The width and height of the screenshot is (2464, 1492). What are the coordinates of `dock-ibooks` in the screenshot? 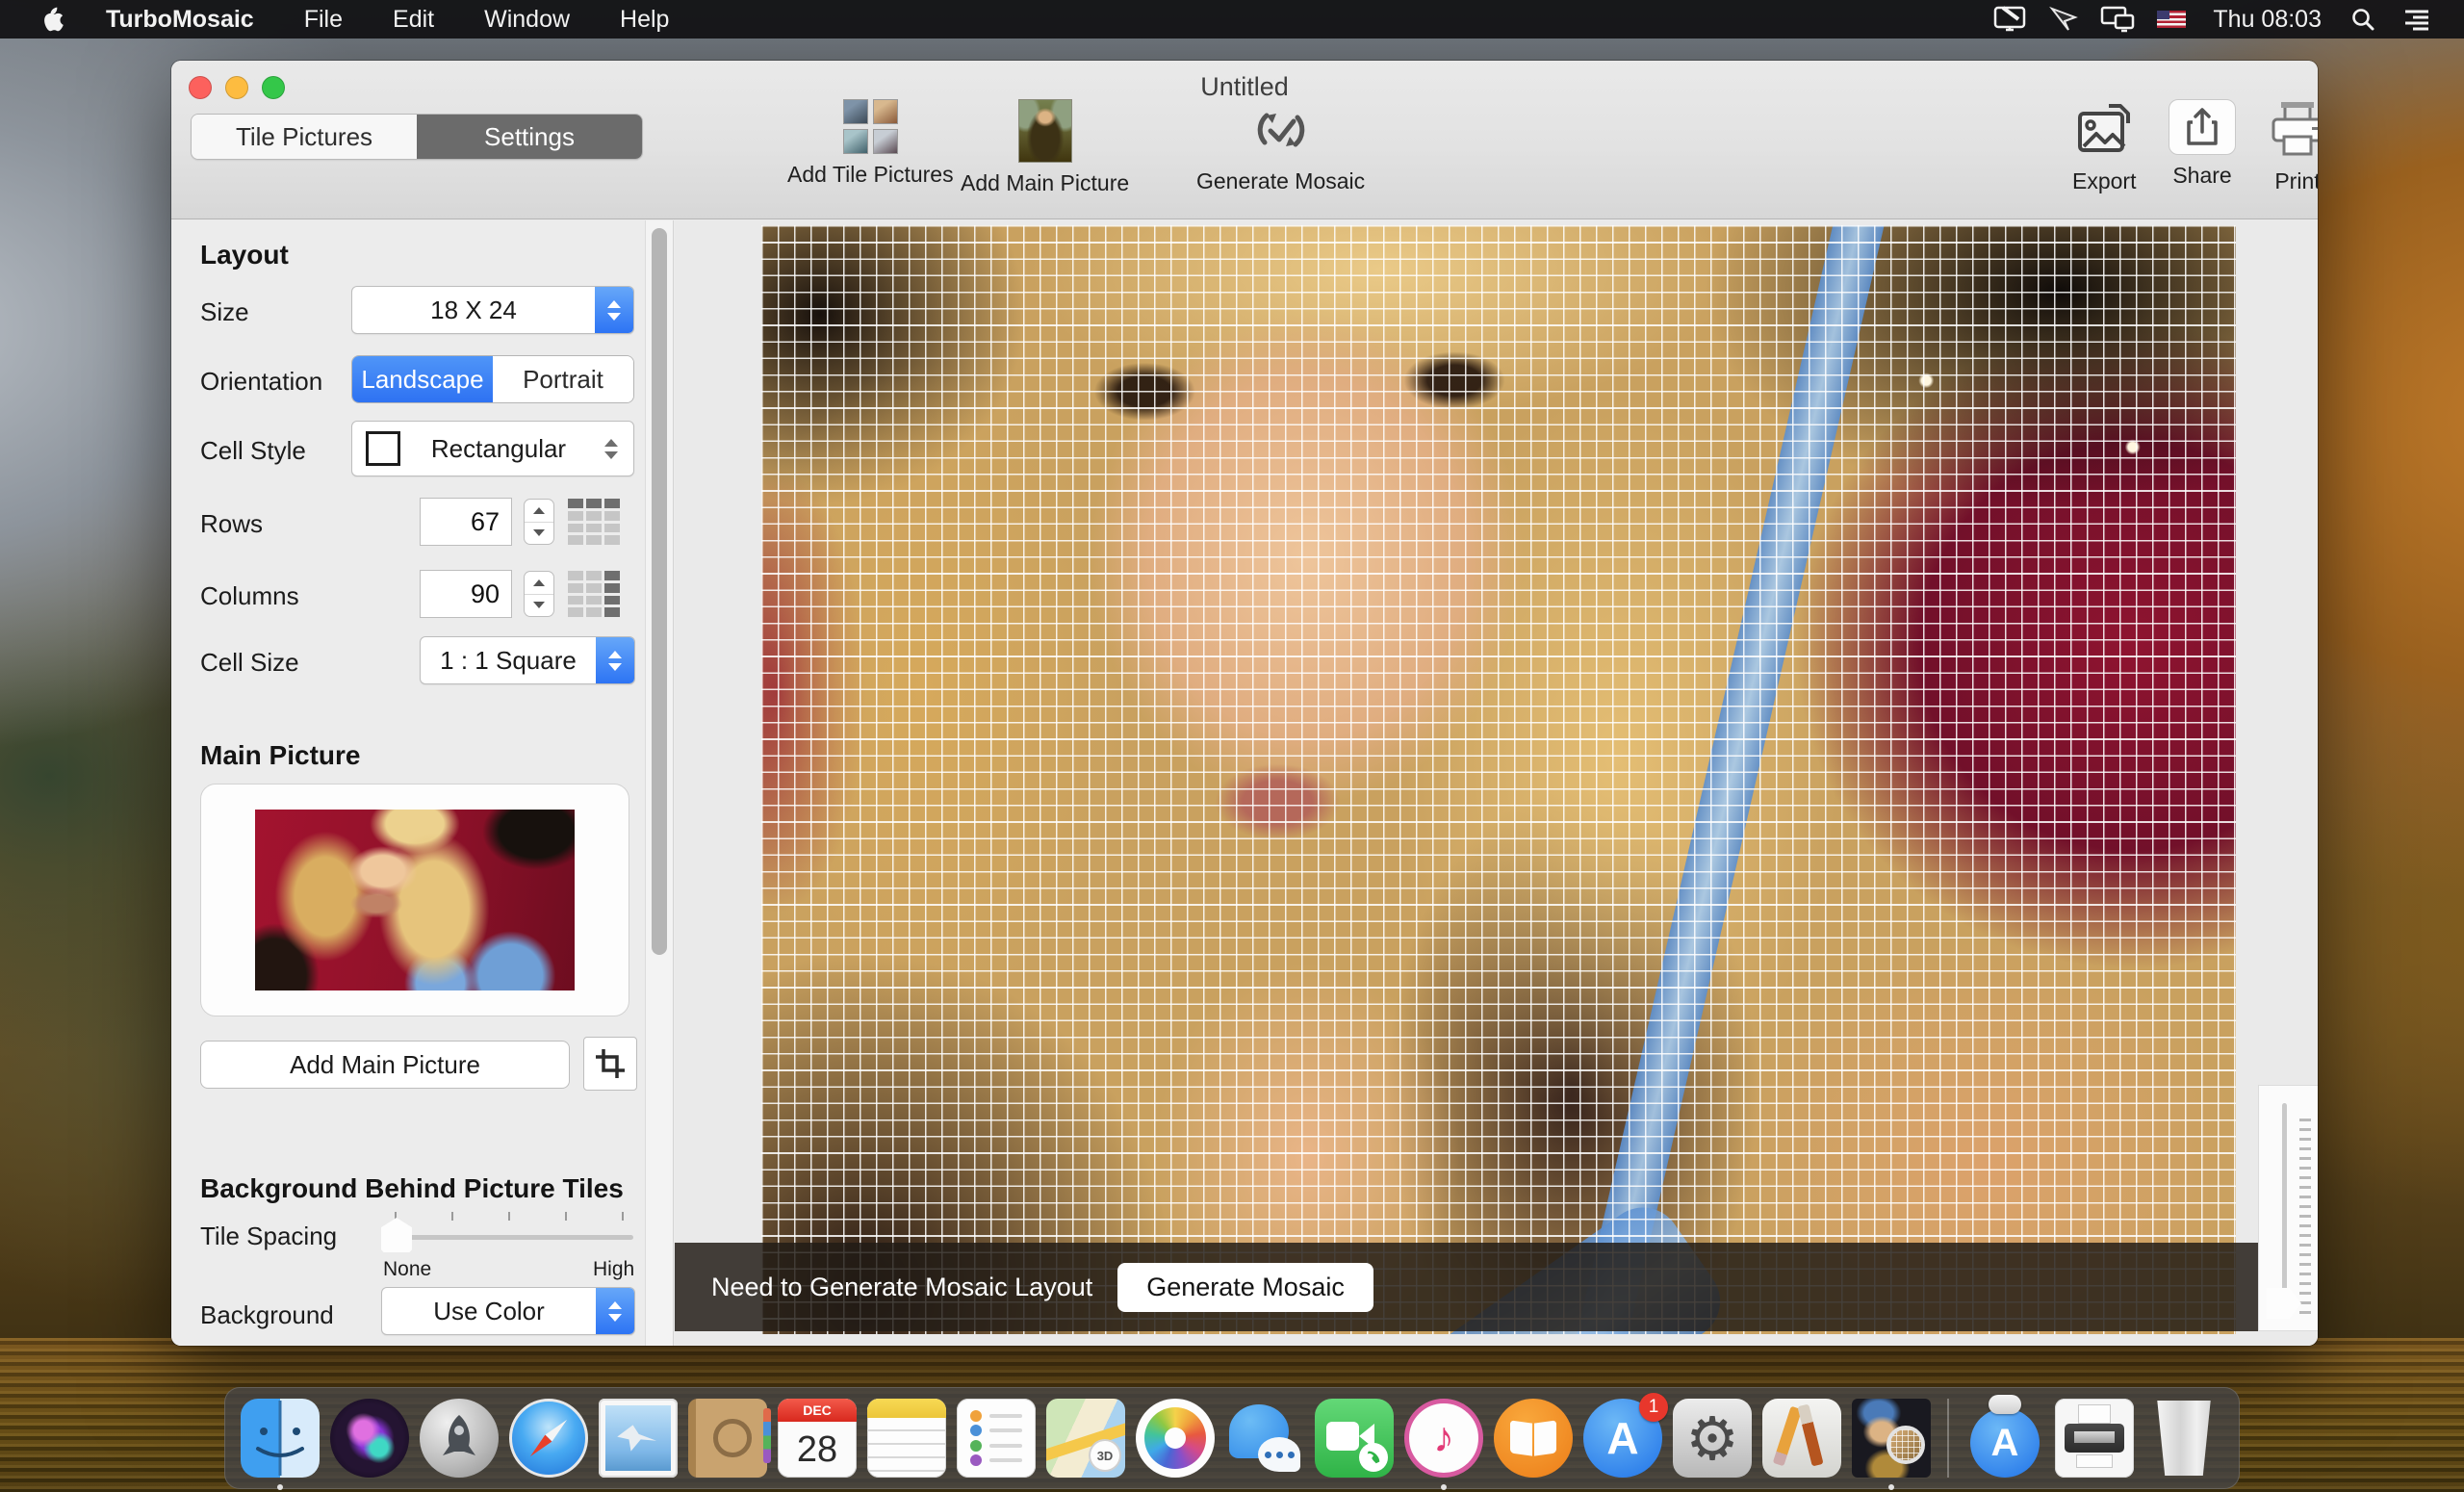 It's located at (1533, 1438).